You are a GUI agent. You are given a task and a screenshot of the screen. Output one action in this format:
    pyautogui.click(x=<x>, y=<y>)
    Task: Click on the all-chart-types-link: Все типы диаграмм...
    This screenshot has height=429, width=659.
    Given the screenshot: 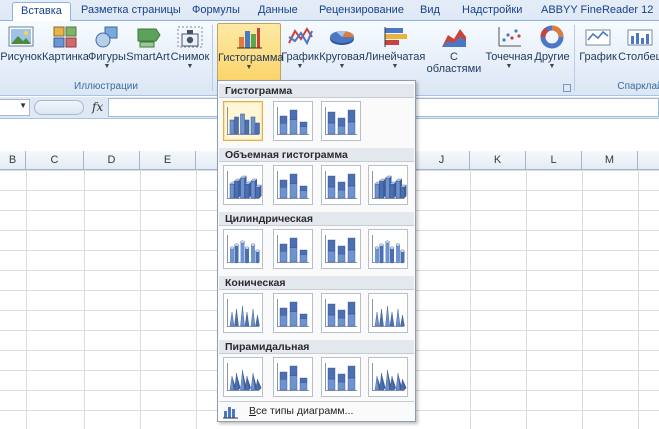 What is the action you would take?
    pyautogui.click(x=316, y=411)
    